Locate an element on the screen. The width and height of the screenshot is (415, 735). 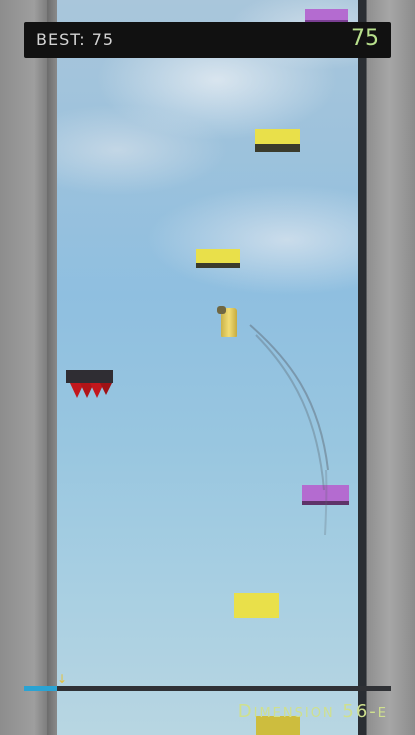
jump-trail is located at coordinates (289, 430).